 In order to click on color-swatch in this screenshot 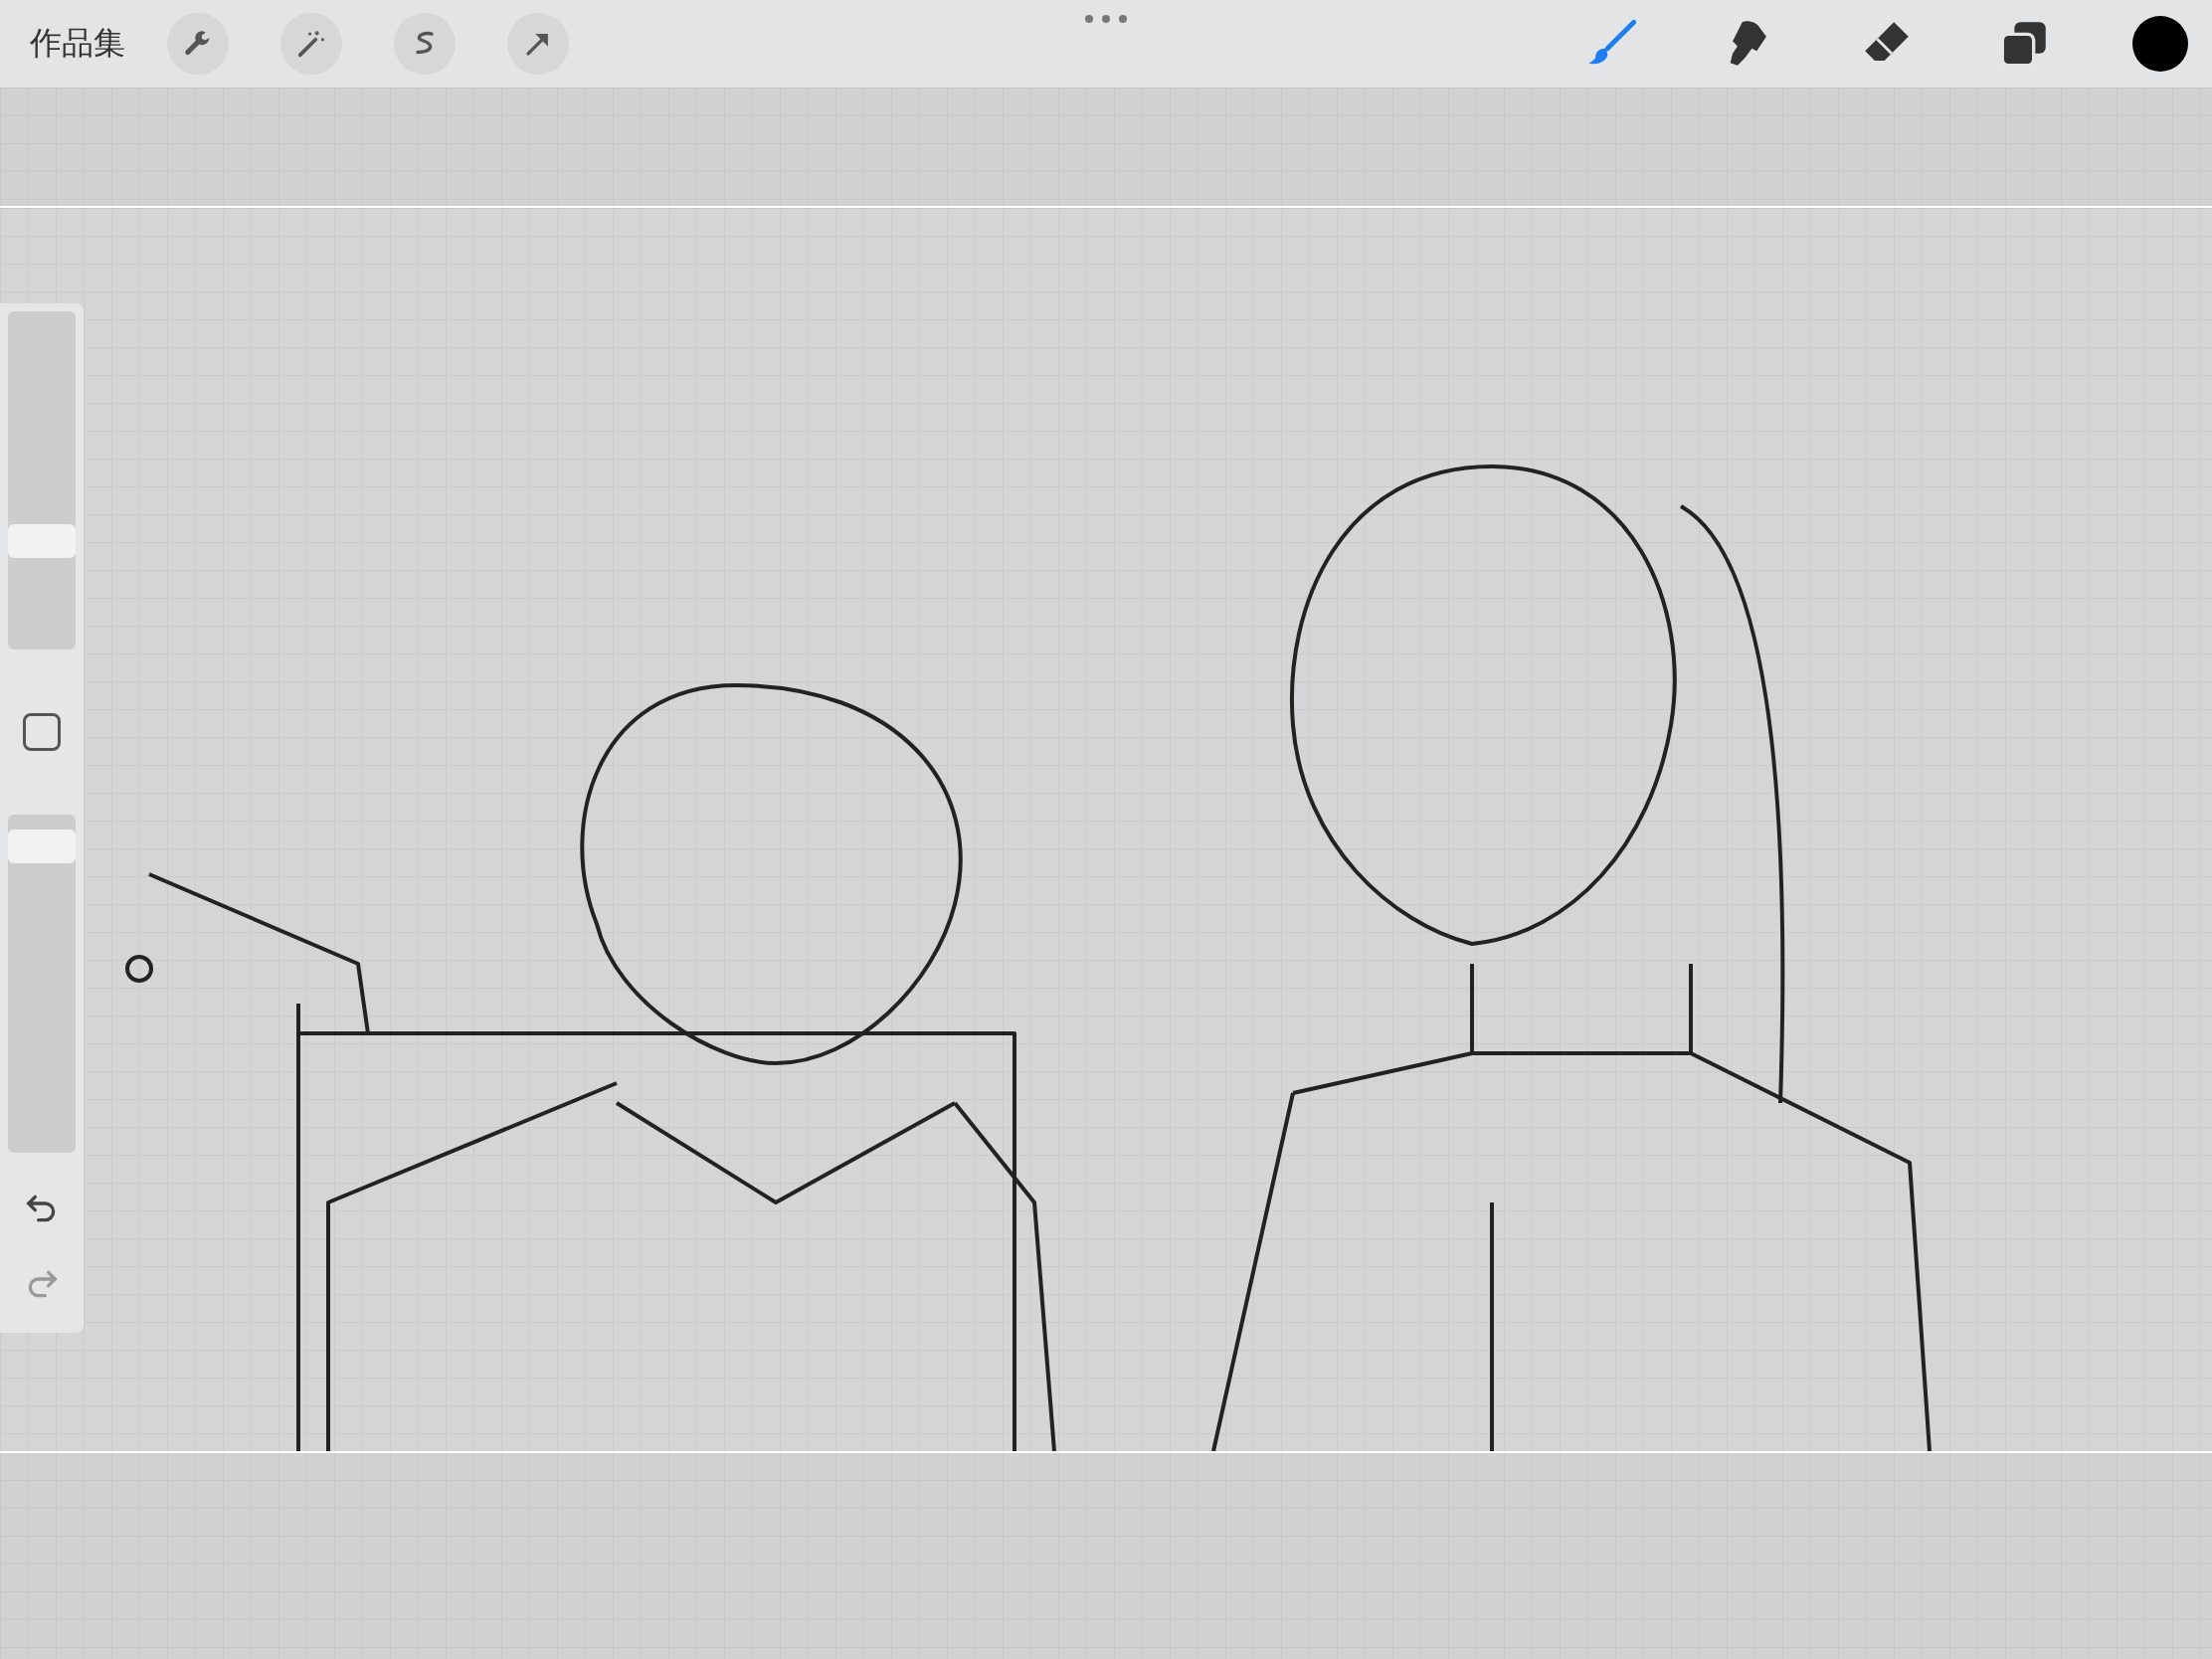, I will do `click(2160, 44)`.